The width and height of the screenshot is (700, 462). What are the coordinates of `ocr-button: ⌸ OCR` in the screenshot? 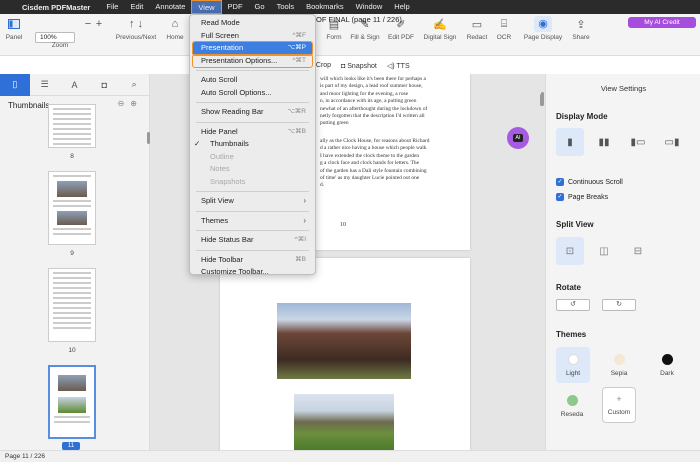 It's located at (504, 28).